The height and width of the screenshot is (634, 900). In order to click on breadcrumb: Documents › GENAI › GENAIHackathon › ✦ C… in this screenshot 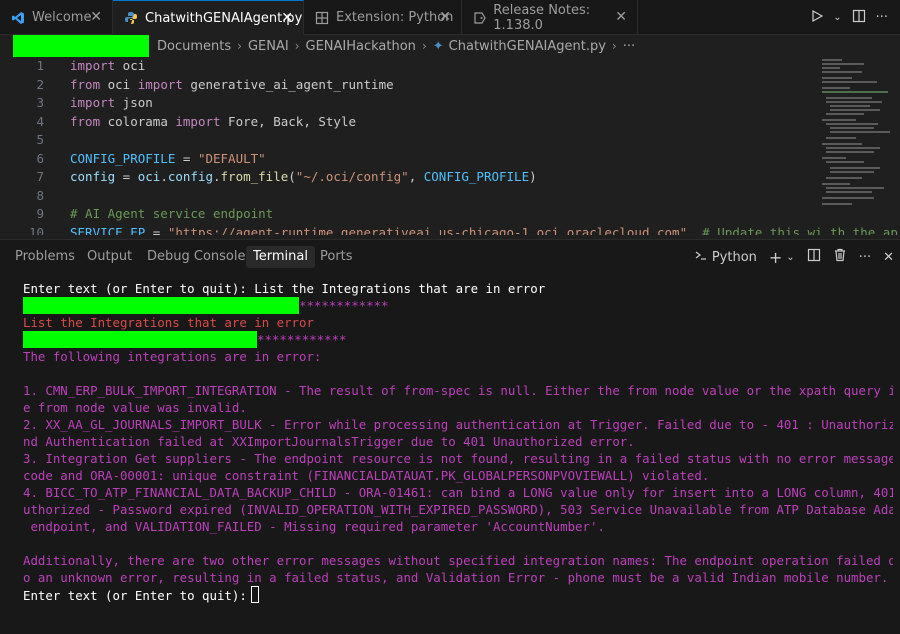, I will do `click(450, 46)`.